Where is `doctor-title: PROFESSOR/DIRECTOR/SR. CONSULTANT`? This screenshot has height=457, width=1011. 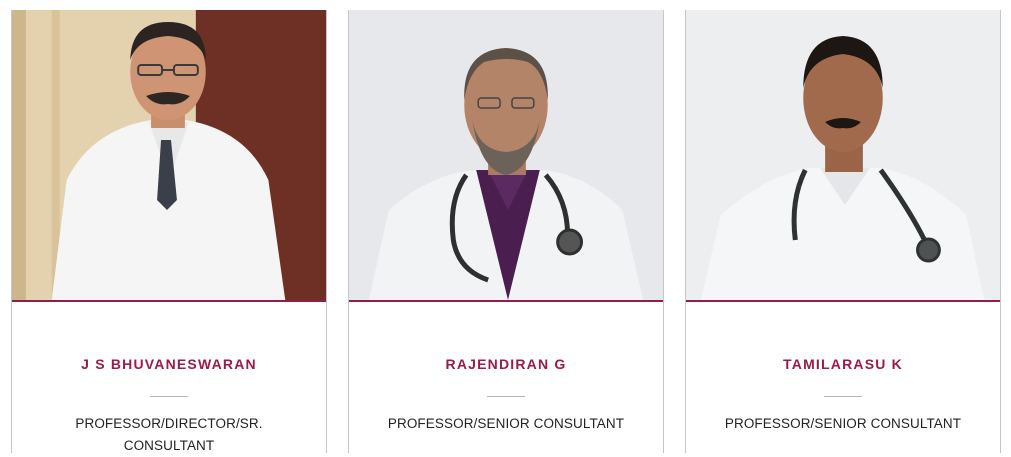 doctor-title: PROFESSOR/DIRECTOR/SR. CONSULTANT is located at coordinates (169, 434).